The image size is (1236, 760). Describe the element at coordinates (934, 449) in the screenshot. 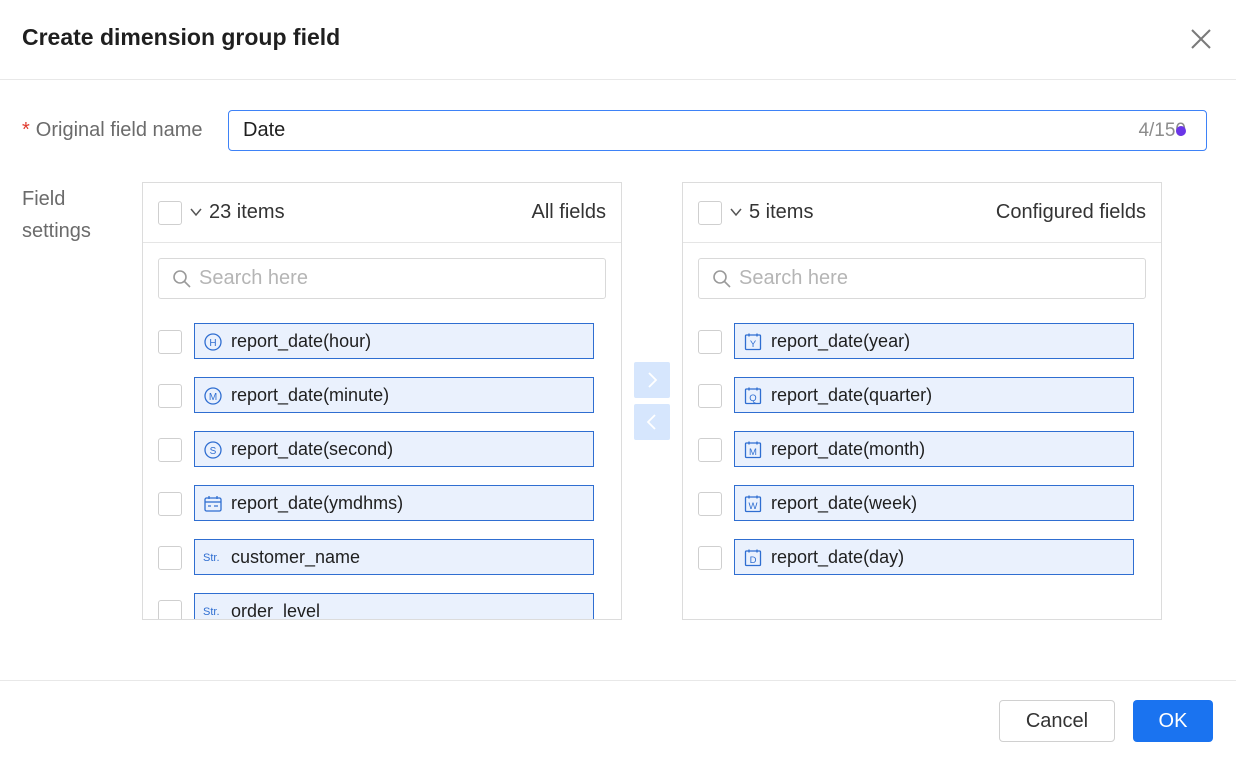

I see `field-chip-report-date-month: M report_date(month)` at that location.